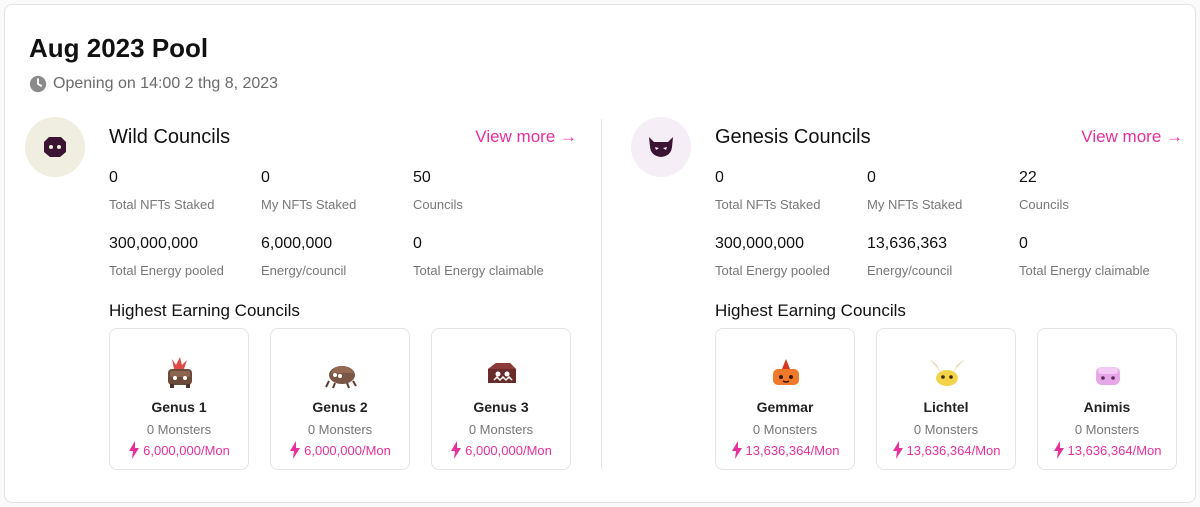 The image size is (1200, 507). What do you see at coordinates (1132, 137) in the screenshot?
I see `genesis-view-more-link: View more →` at bounding box center [1132, 137].